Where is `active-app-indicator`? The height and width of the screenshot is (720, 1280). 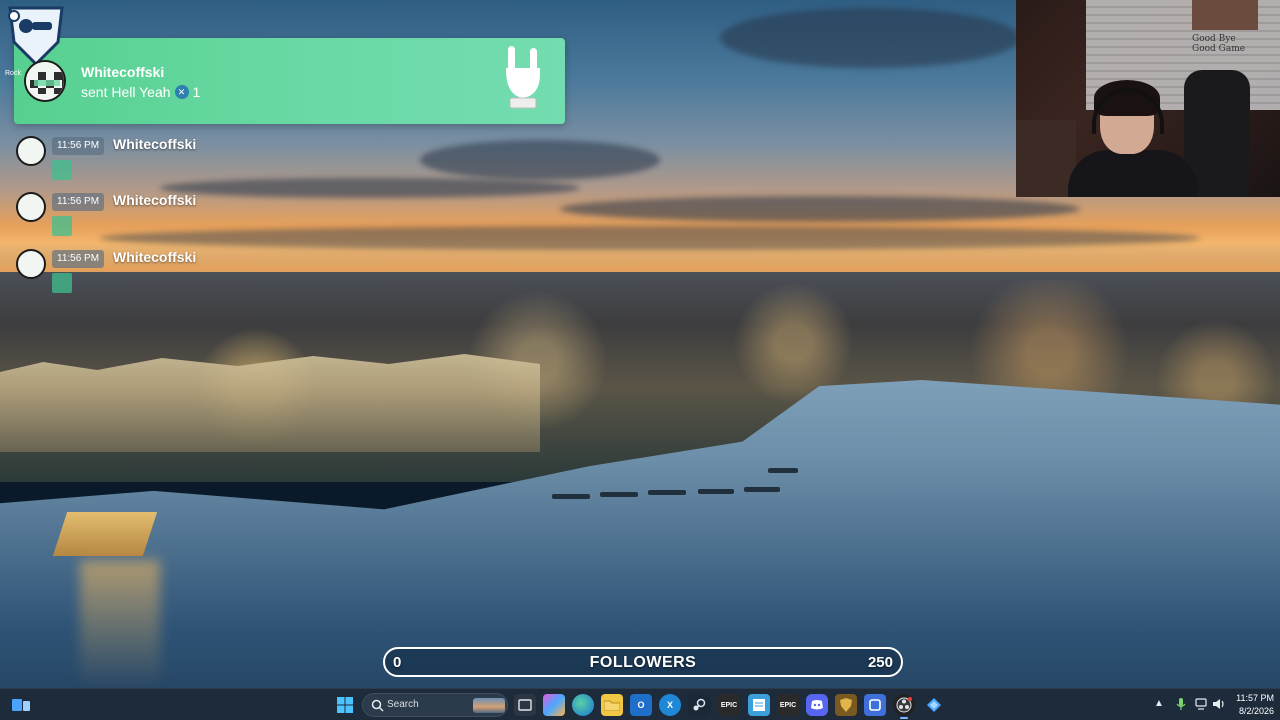 active-app-indicator is located at coordinates (904, 718).